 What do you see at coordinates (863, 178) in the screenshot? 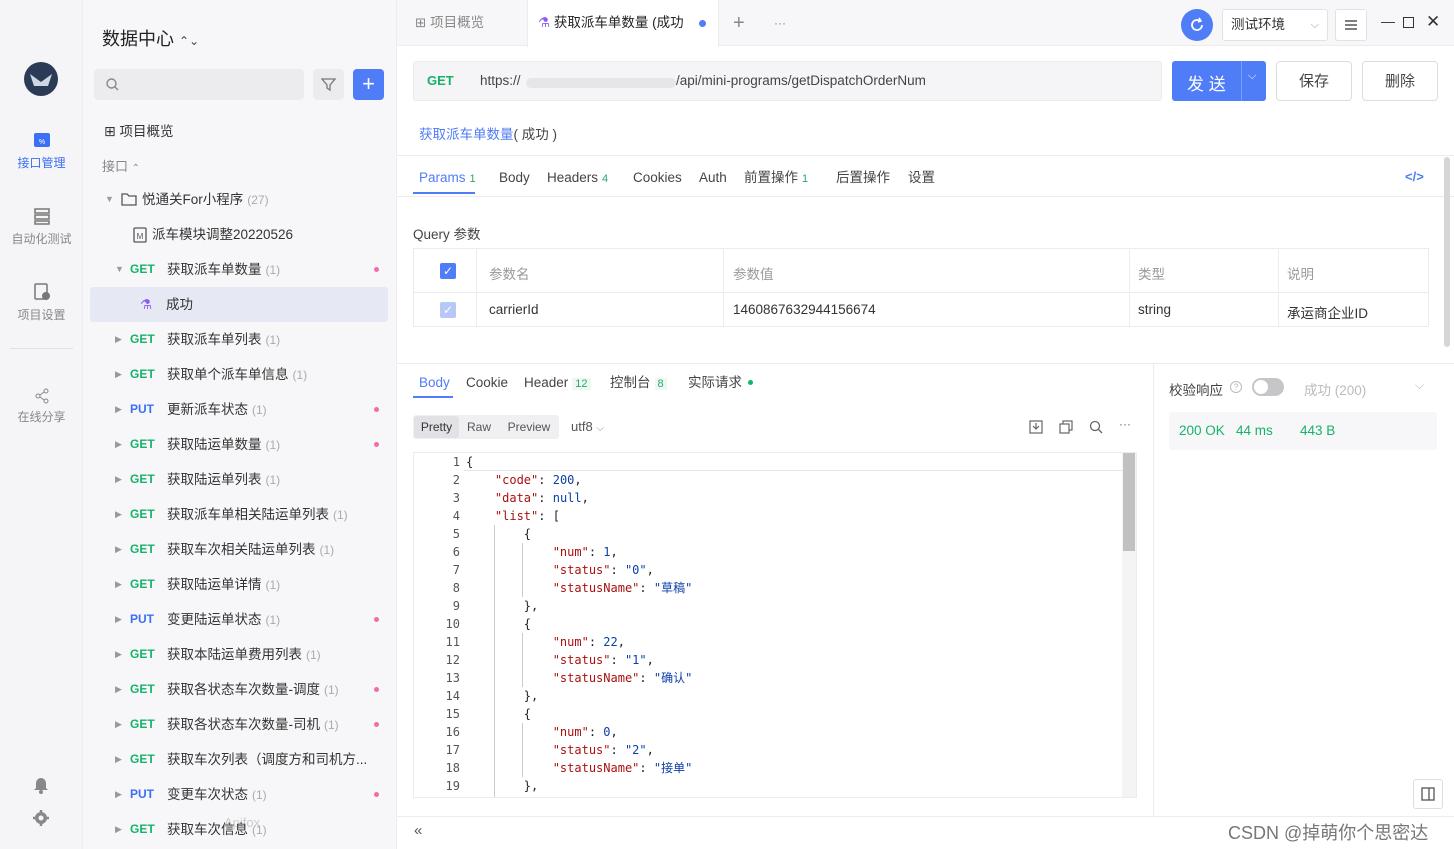
I see `param-tab: 后置操作` at bounding box center [863, 178].